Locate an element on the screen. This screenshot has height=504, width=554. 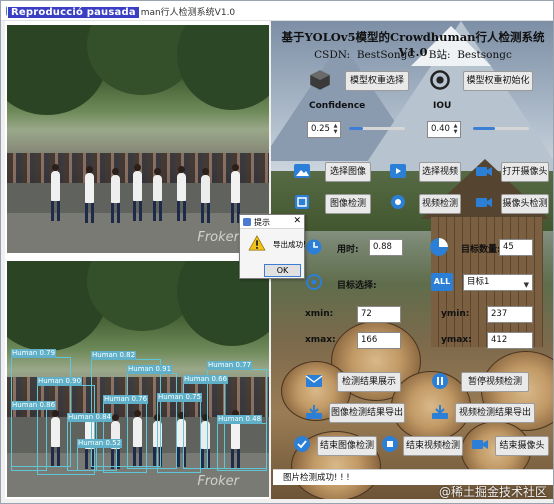
camera-detect-icon is located at coordinates (484, 202).